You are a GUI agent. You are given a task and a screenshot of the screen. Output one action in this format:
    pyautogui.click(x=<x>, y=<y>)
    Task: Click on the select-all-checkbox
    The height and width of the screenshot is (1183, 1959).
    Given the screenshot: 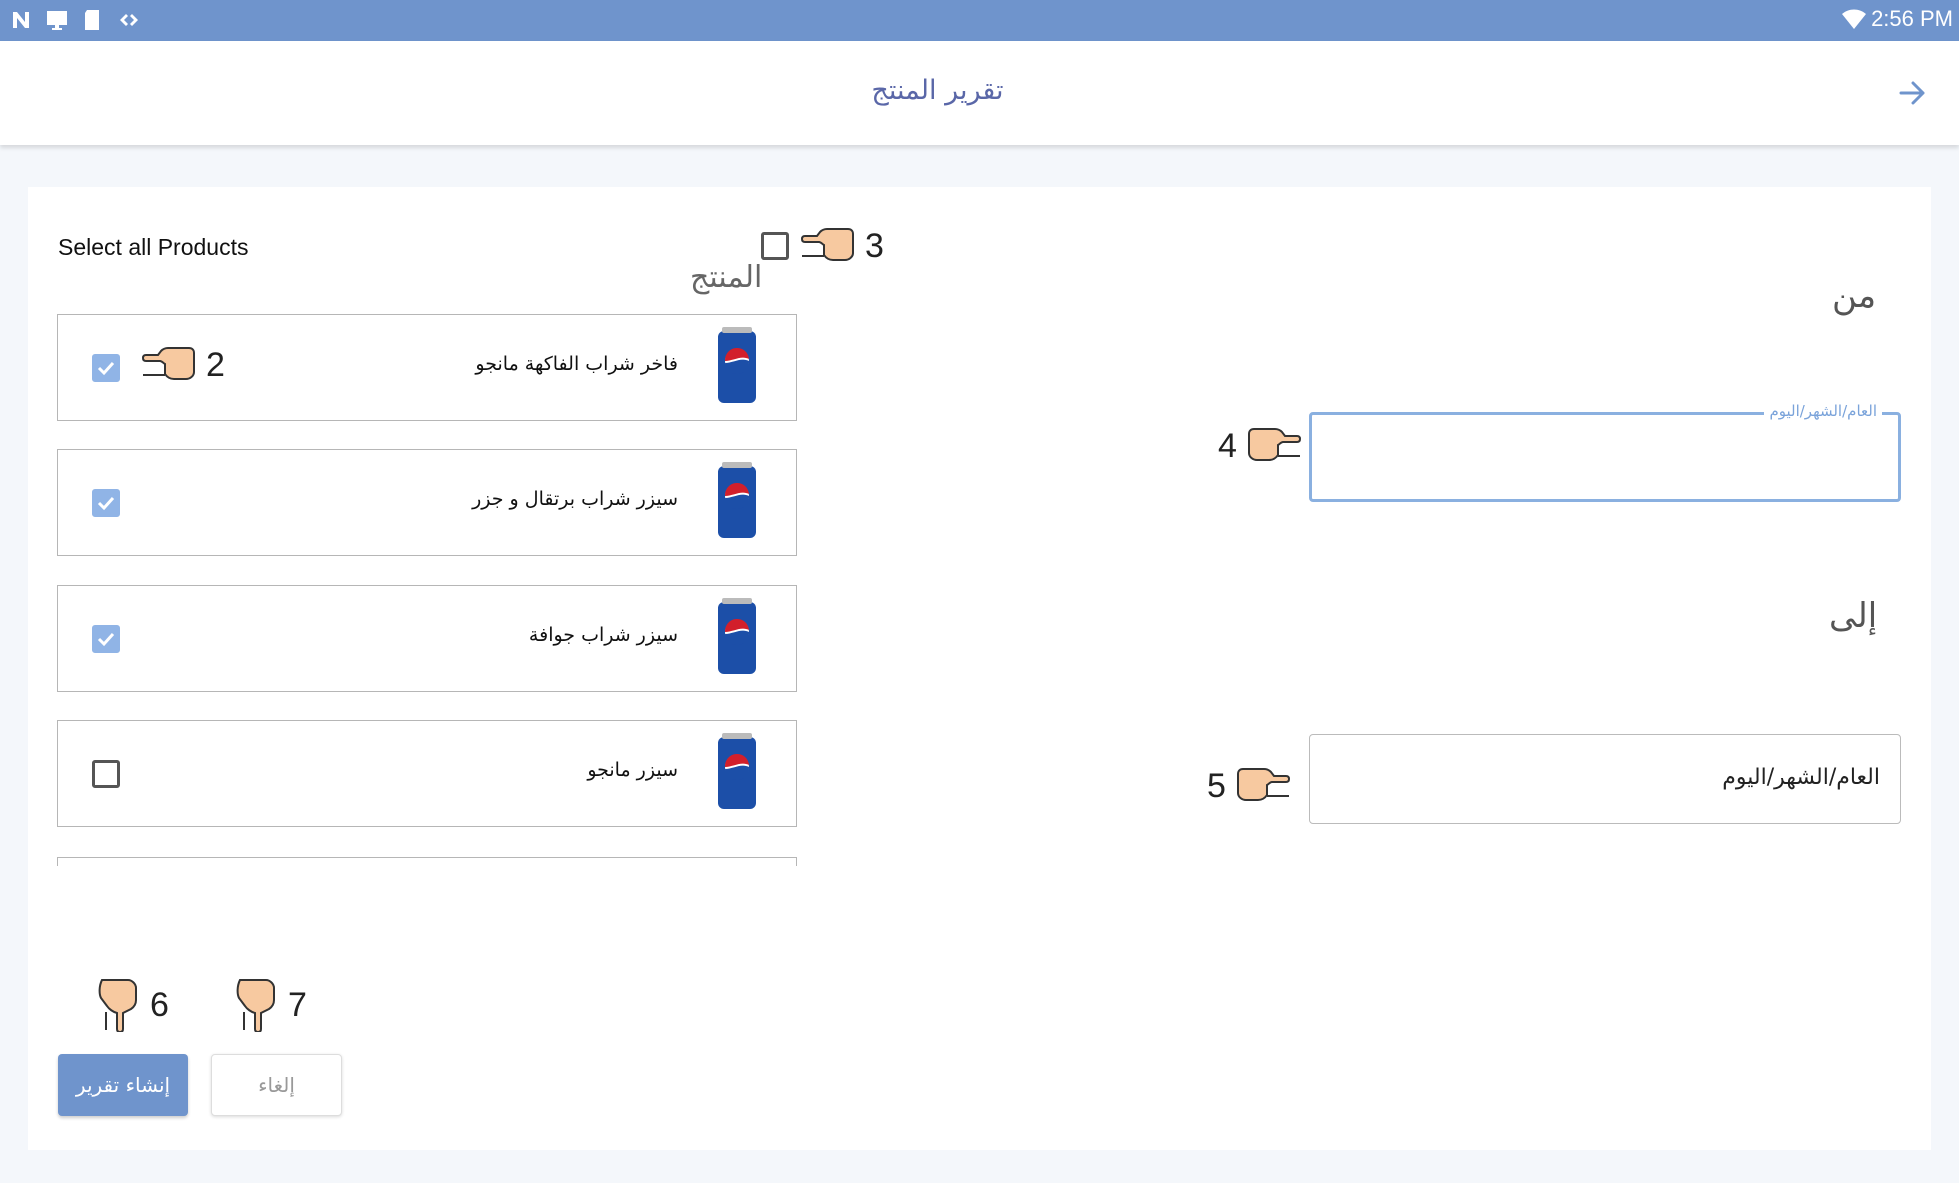 What is the action you would take?
    pyautogui.click(x=775, y=246)
    